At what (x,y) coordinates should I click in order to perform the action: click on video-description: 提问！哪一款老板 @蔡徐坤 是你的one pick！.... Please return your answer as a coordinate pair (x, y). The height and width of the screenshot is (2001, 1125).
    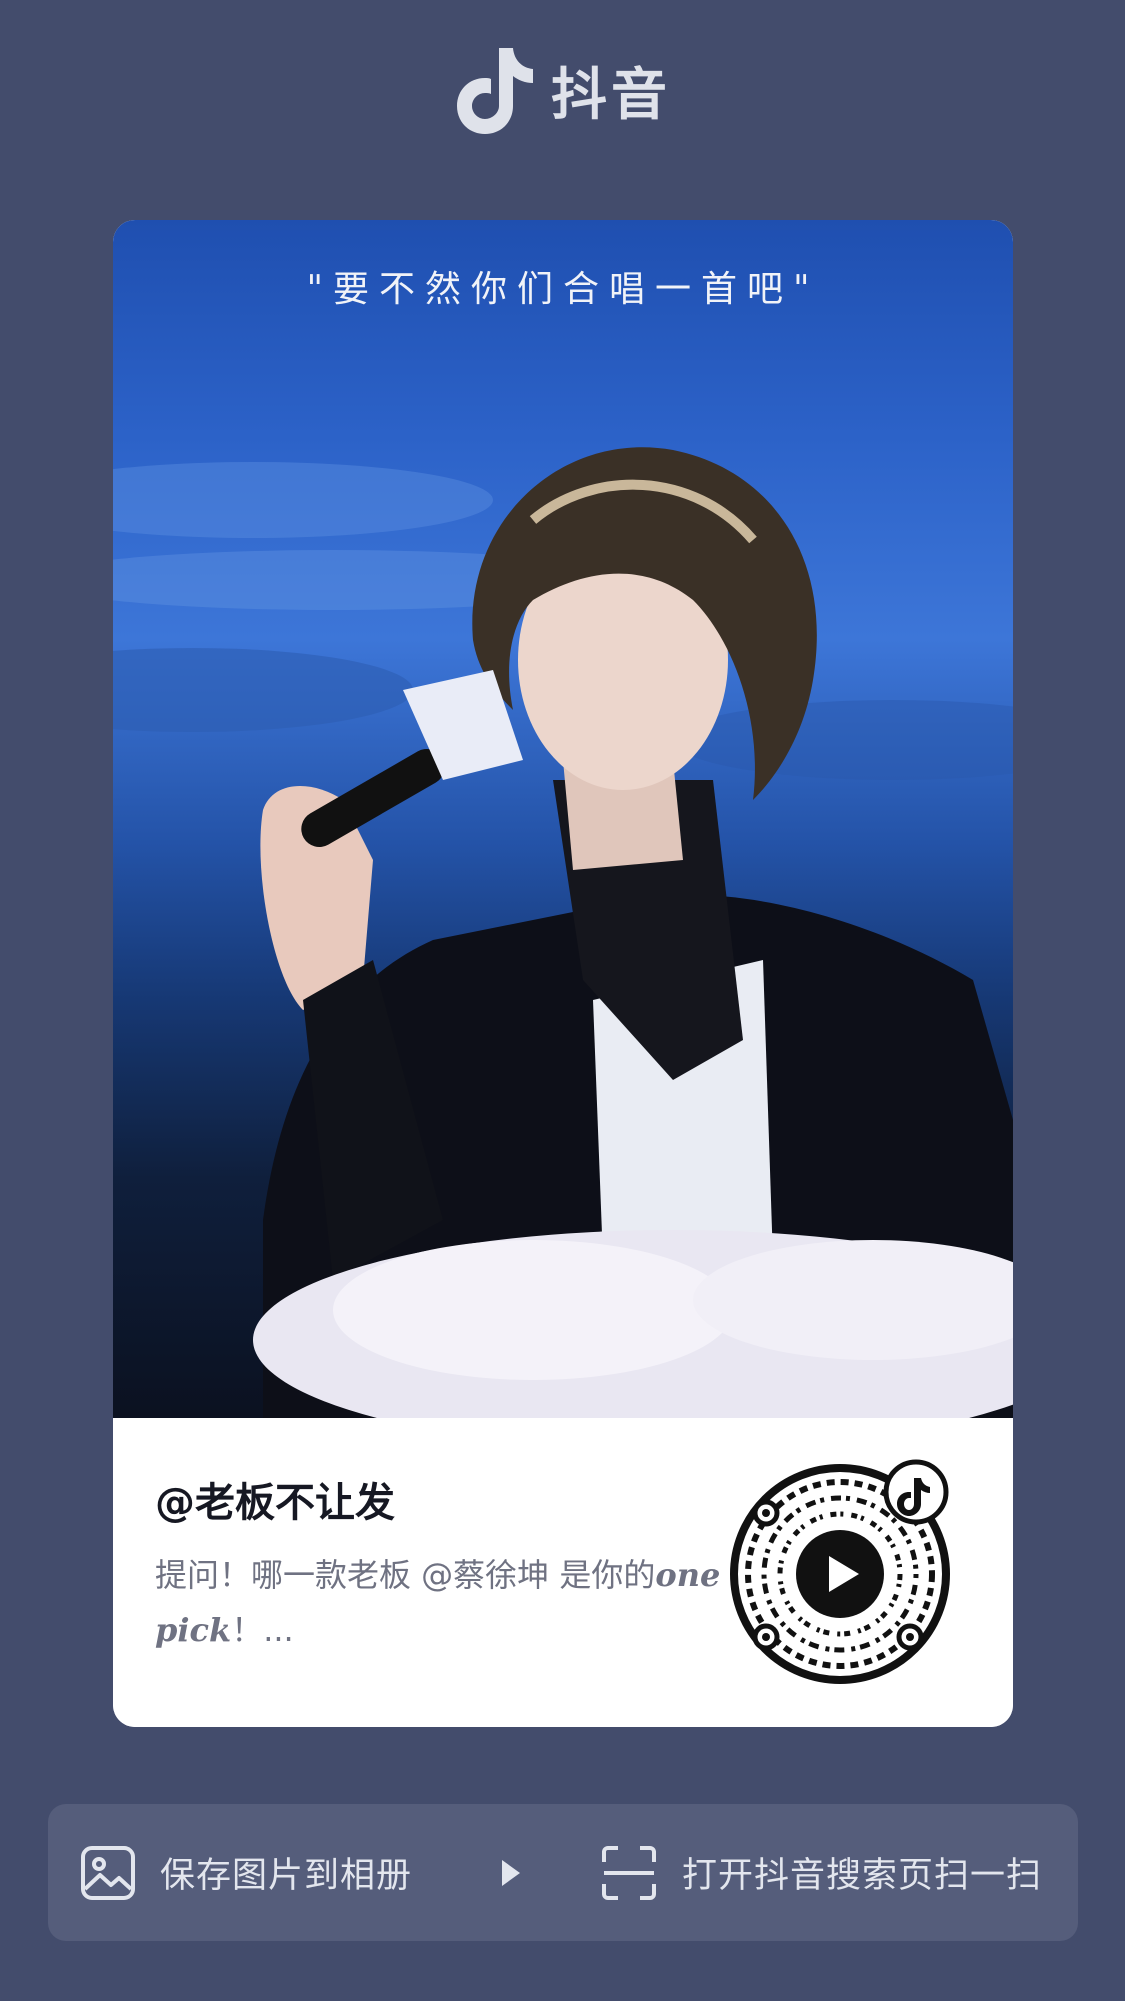
    Looking at the image, I should click on (450, 1603).